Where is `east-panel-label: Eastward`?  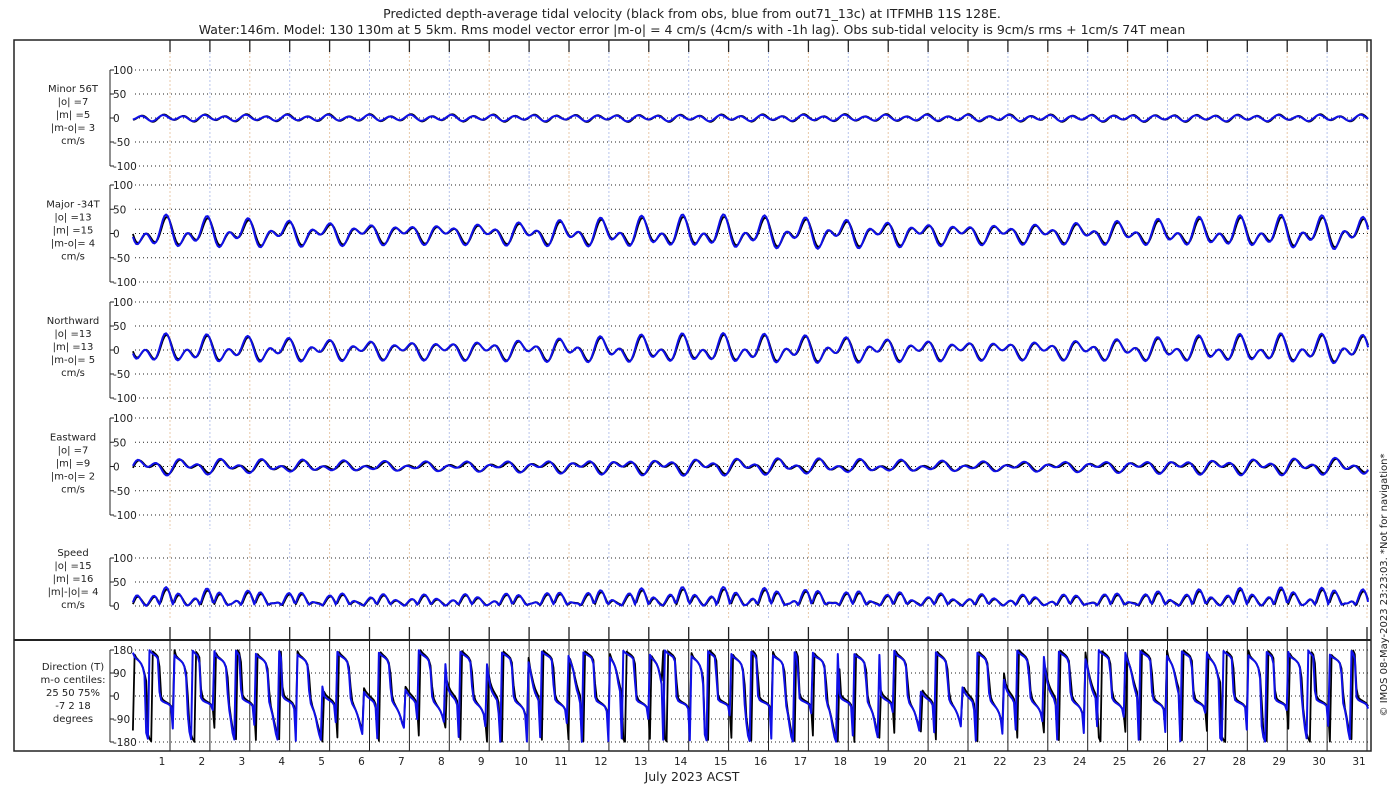
east-panel-label: Eastward is located at coordinates (73, 438).